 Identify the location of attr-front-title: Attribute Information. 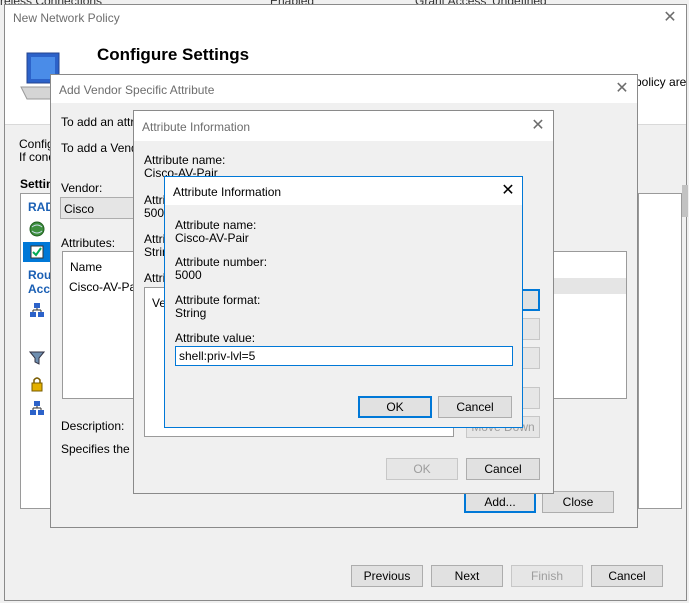
(227, 192).